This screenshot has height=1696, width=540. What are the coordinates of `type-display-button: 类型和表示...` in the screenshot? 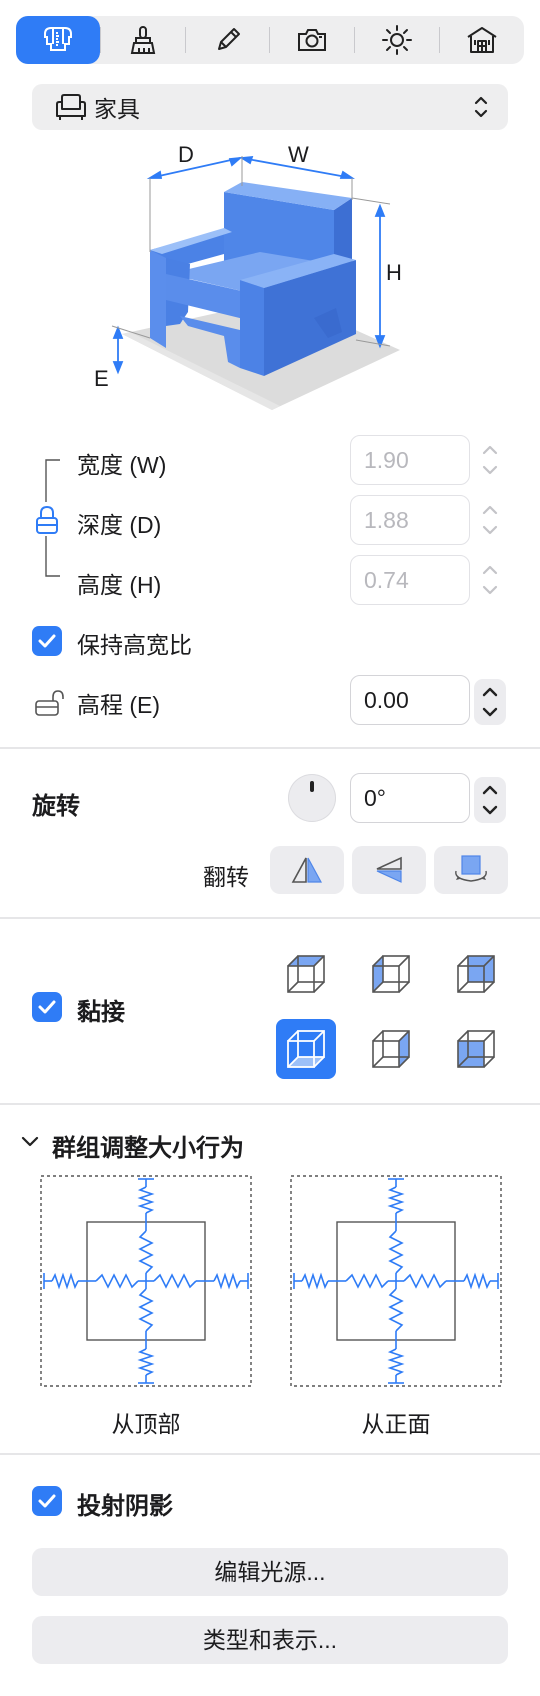 It's located at (270, 1640).